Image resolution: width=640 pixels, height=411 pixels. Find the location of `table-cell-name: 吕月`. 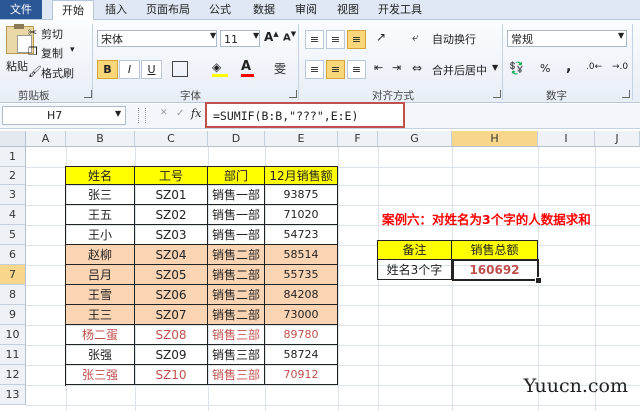

table-cell-name: 吕月 is located at coordinates (100, 275).